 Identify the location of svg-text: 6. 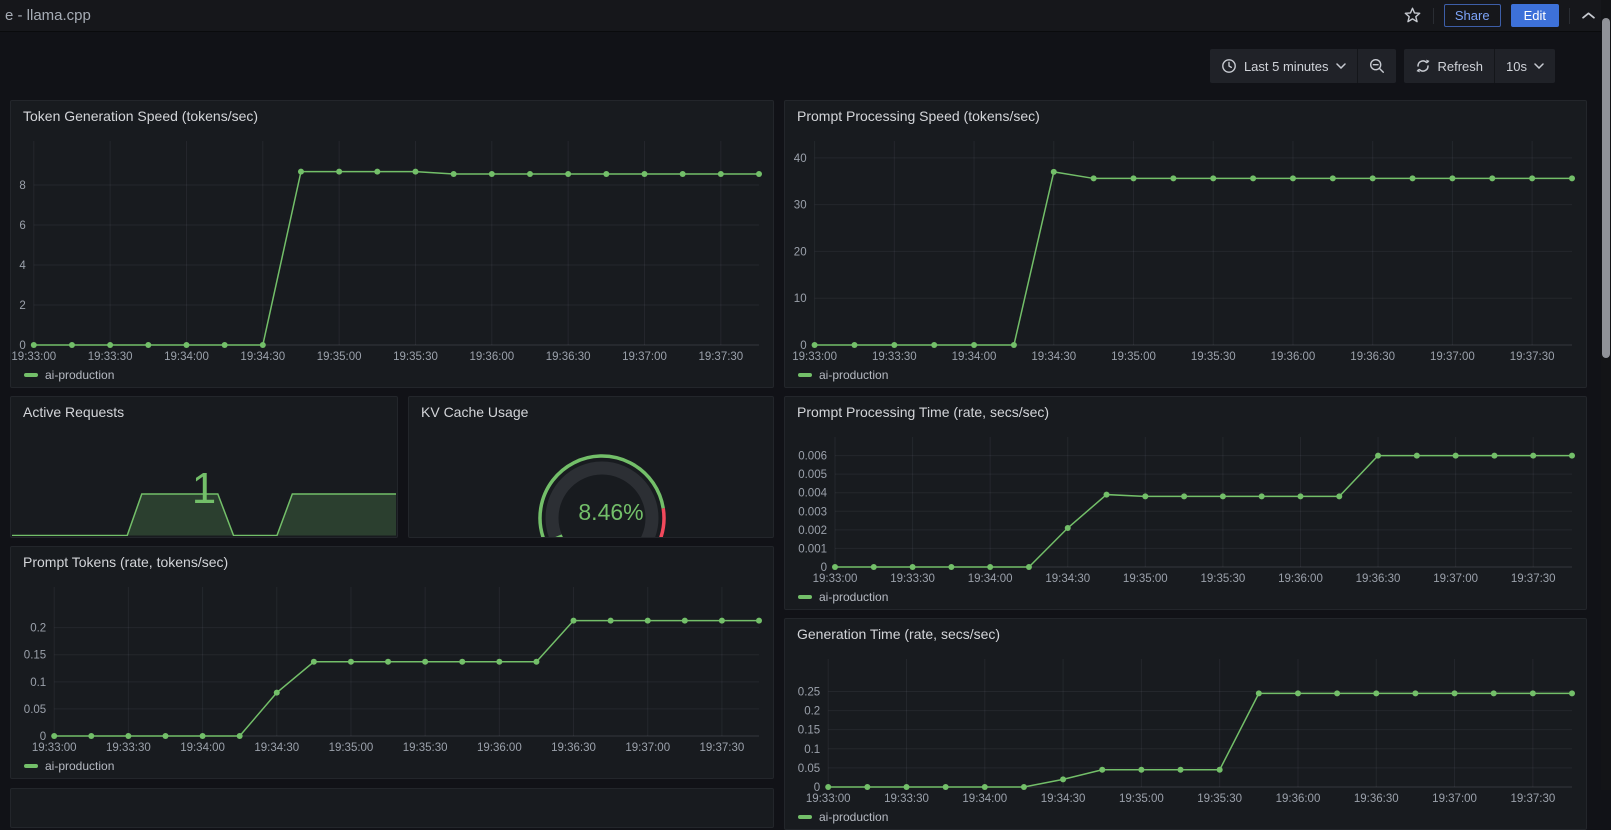
(22, 226).